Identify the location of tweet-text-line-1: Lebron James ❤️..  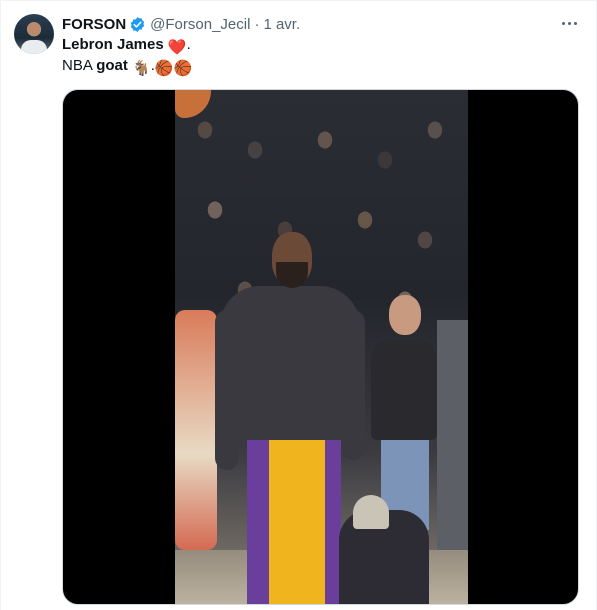
(126, 46).